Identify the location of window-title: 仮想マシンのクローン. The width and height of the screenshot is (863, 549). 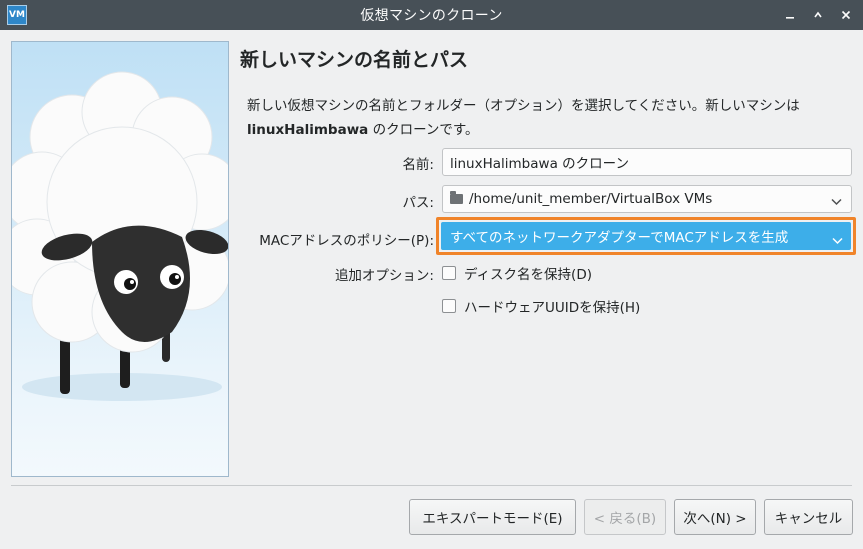
(431, 16).